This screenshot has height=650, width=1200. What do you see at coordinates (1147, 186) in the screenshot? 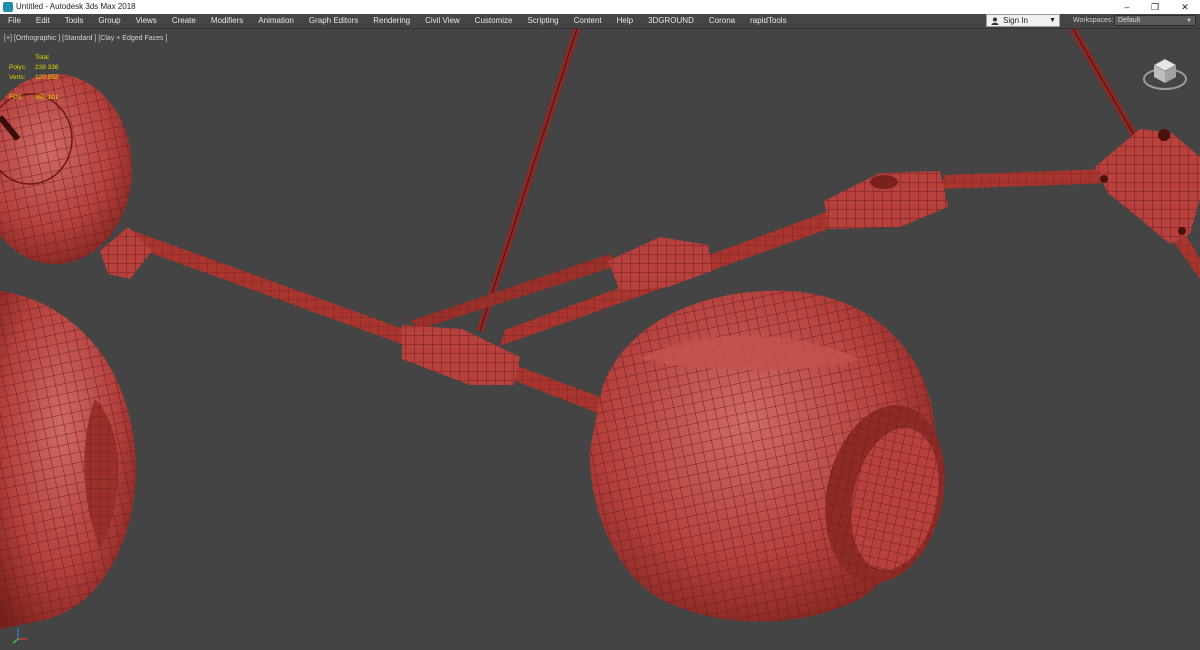
I see `hub-right` at bounding box center [1147, 186].